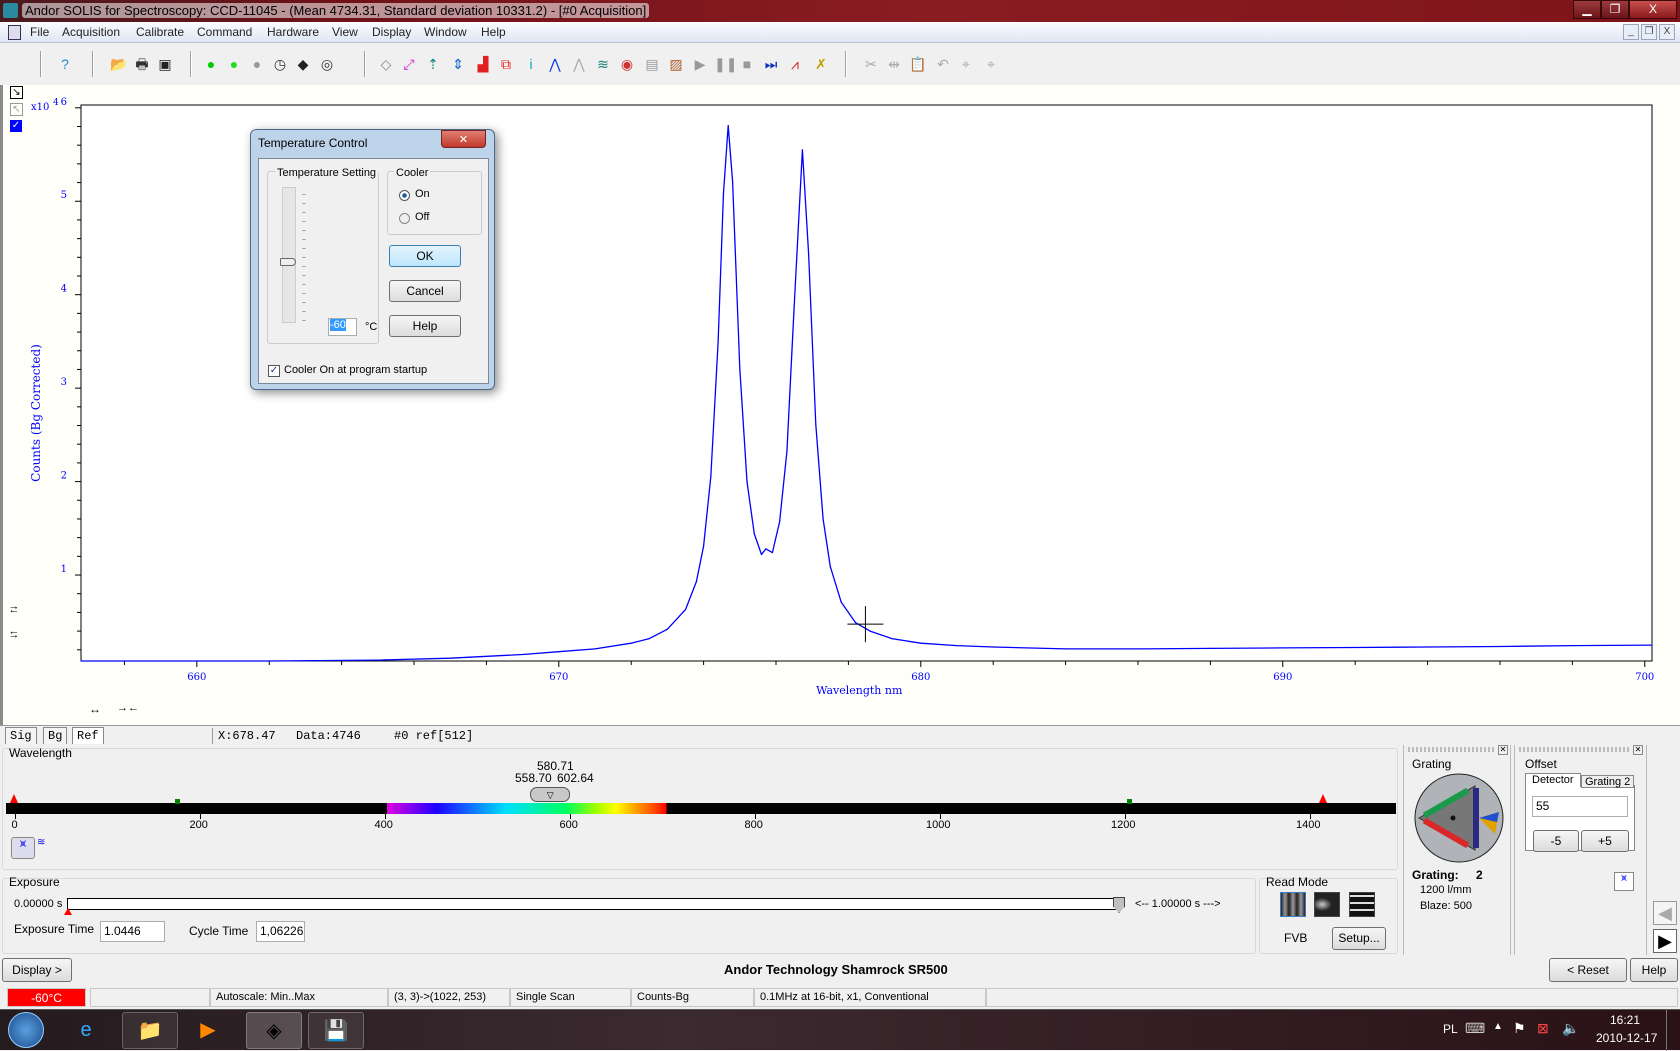  What do you see at coordinates (39, 32) in the screenshot?
I see `menu-file: File` at bounding box center [39, 32].